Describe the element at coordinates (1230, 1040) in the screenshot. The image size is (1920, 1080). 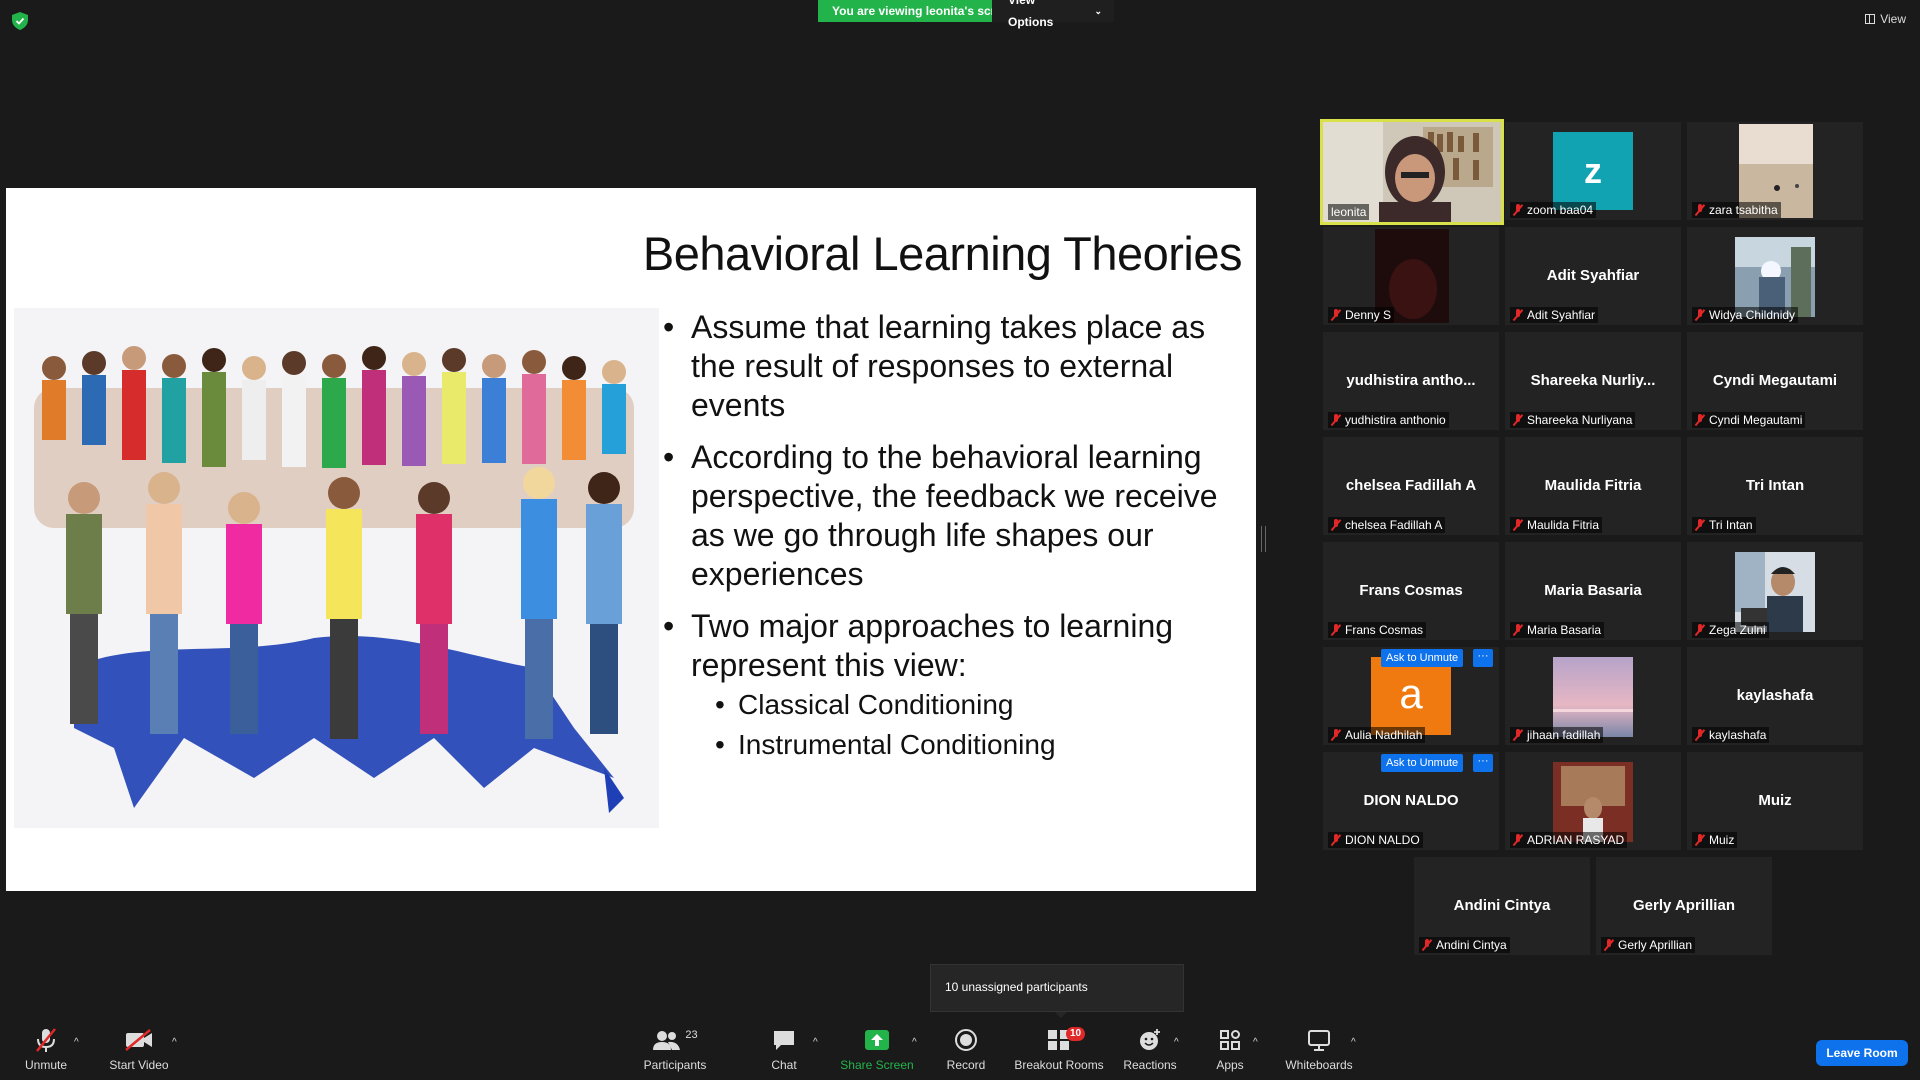
I see `apps-icon` at that location.